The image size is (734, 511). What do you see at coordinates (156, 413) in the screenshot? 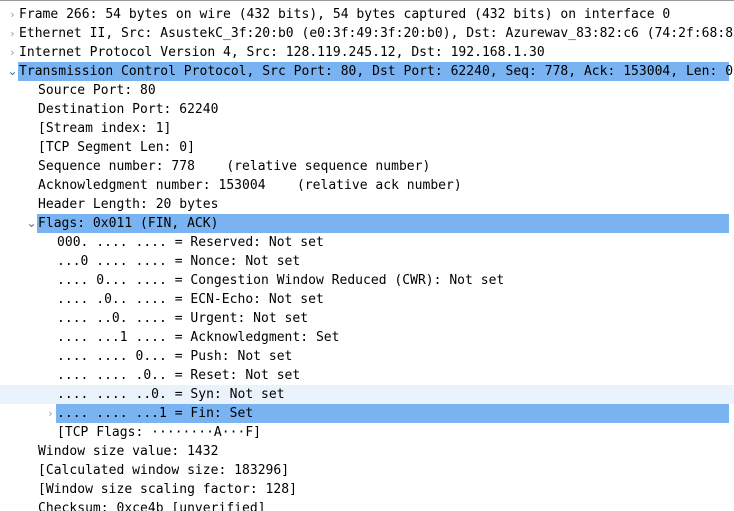
I see `tree-row-label: .... .... ...1 = Fin: Set` at bounding box center [156, 413].